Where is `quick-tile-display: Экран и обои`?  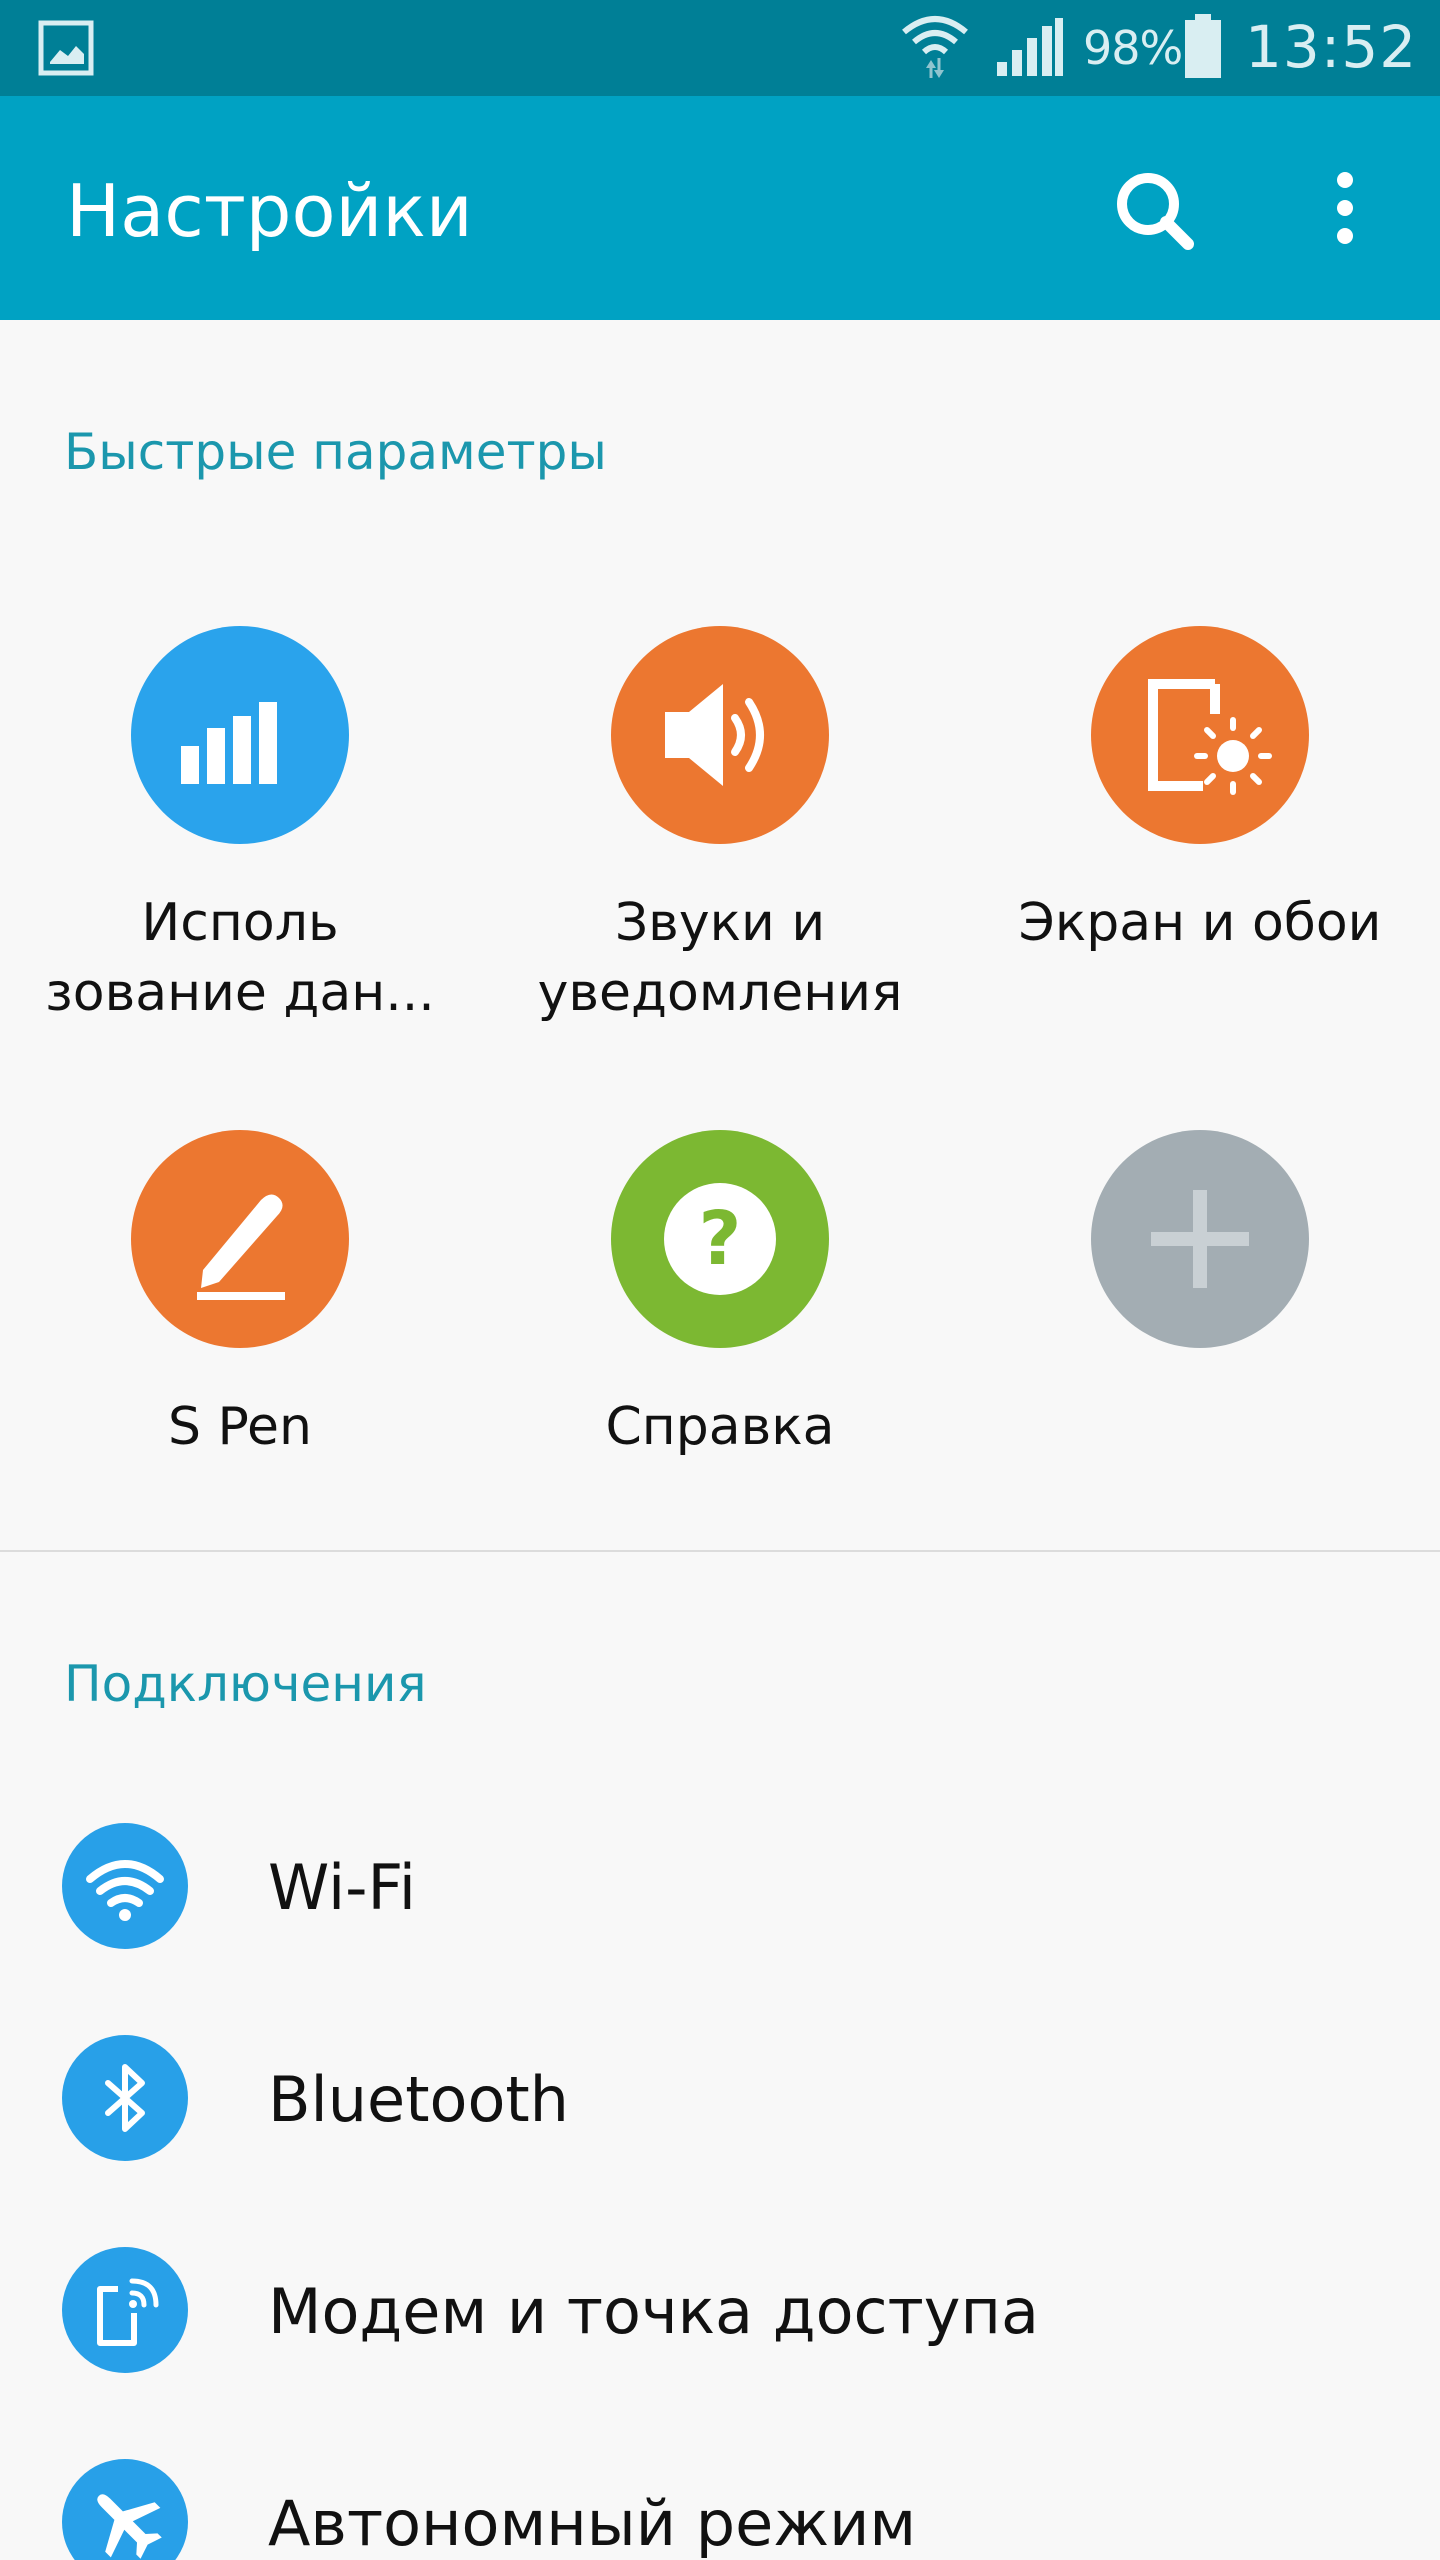
quick-tile-display: Экран и обои is located at coordinates (1200, 846).